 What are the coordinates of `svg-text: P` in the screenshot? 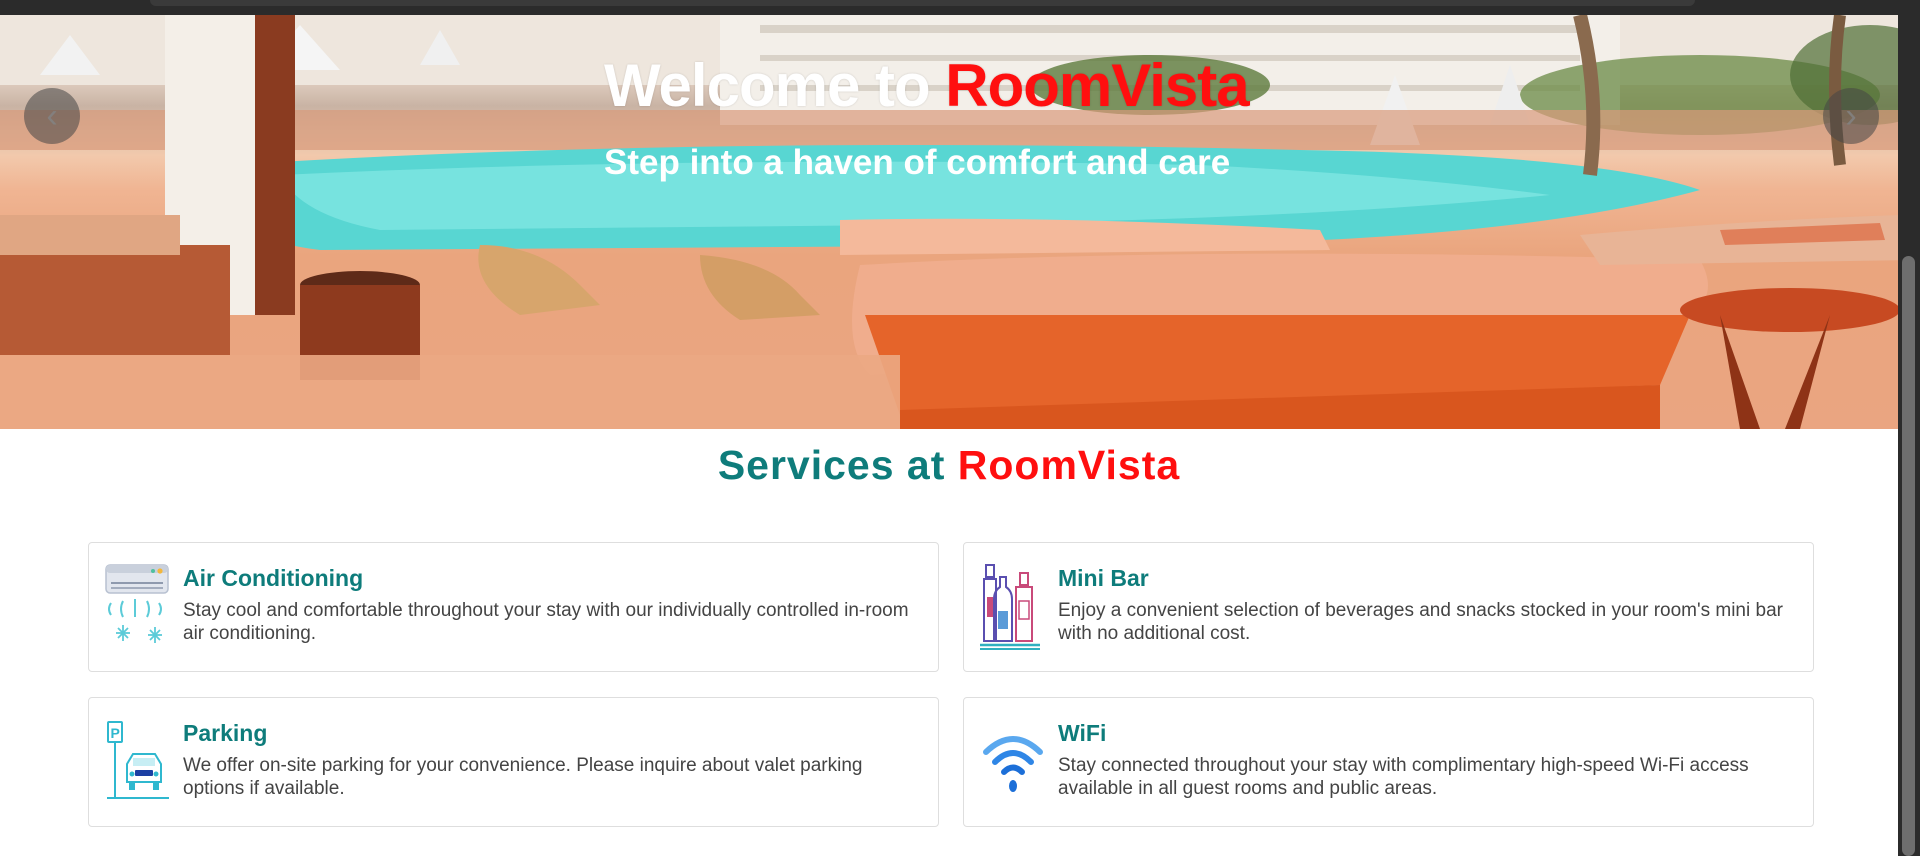 It's located at (115, 733).